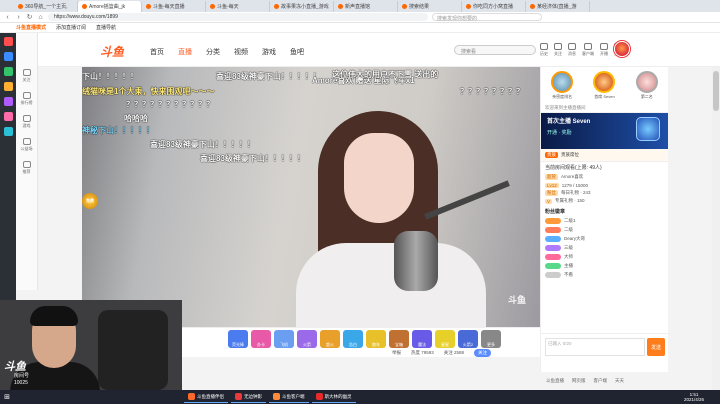 The height and width of the screenshot is (404, 720). Describe the element at coordinates (248, 397) in the screenshot. I see `taskbar-item: 无边钟影` at that location.